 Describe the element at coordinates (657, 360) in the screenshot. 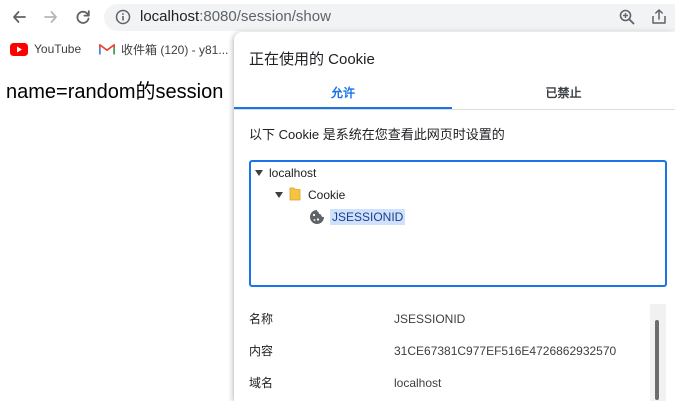

I see `scrollbar-thumb` at that location.